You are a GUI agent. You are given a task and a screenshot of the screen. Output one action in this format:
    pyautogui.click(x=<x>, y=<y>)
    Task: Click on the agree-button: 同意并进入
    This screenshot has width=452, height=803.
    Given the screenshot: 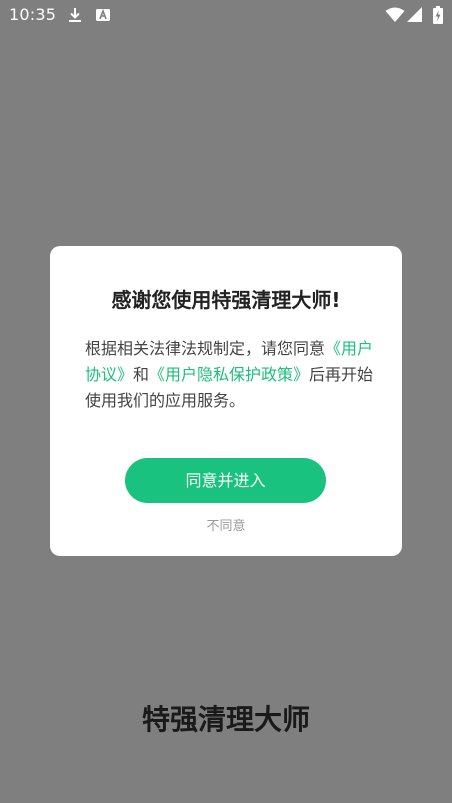 What is the action you would take?
    pyautogui.click(x=225, y=480)
    